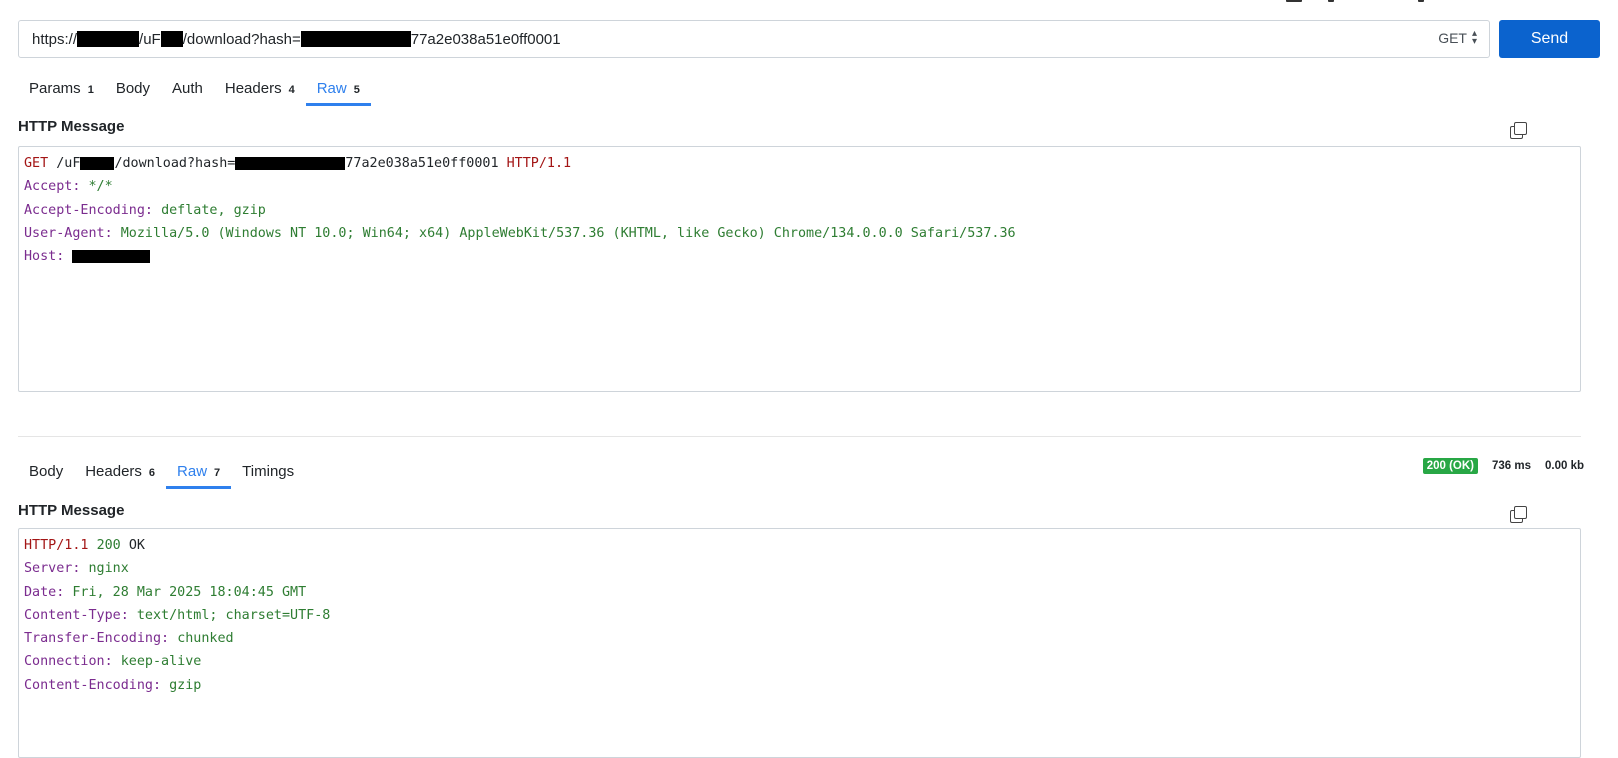 This screenshot has height=758, width=1618. I want to click on method-select: GET ▴ ▾, so click(1457, 37).